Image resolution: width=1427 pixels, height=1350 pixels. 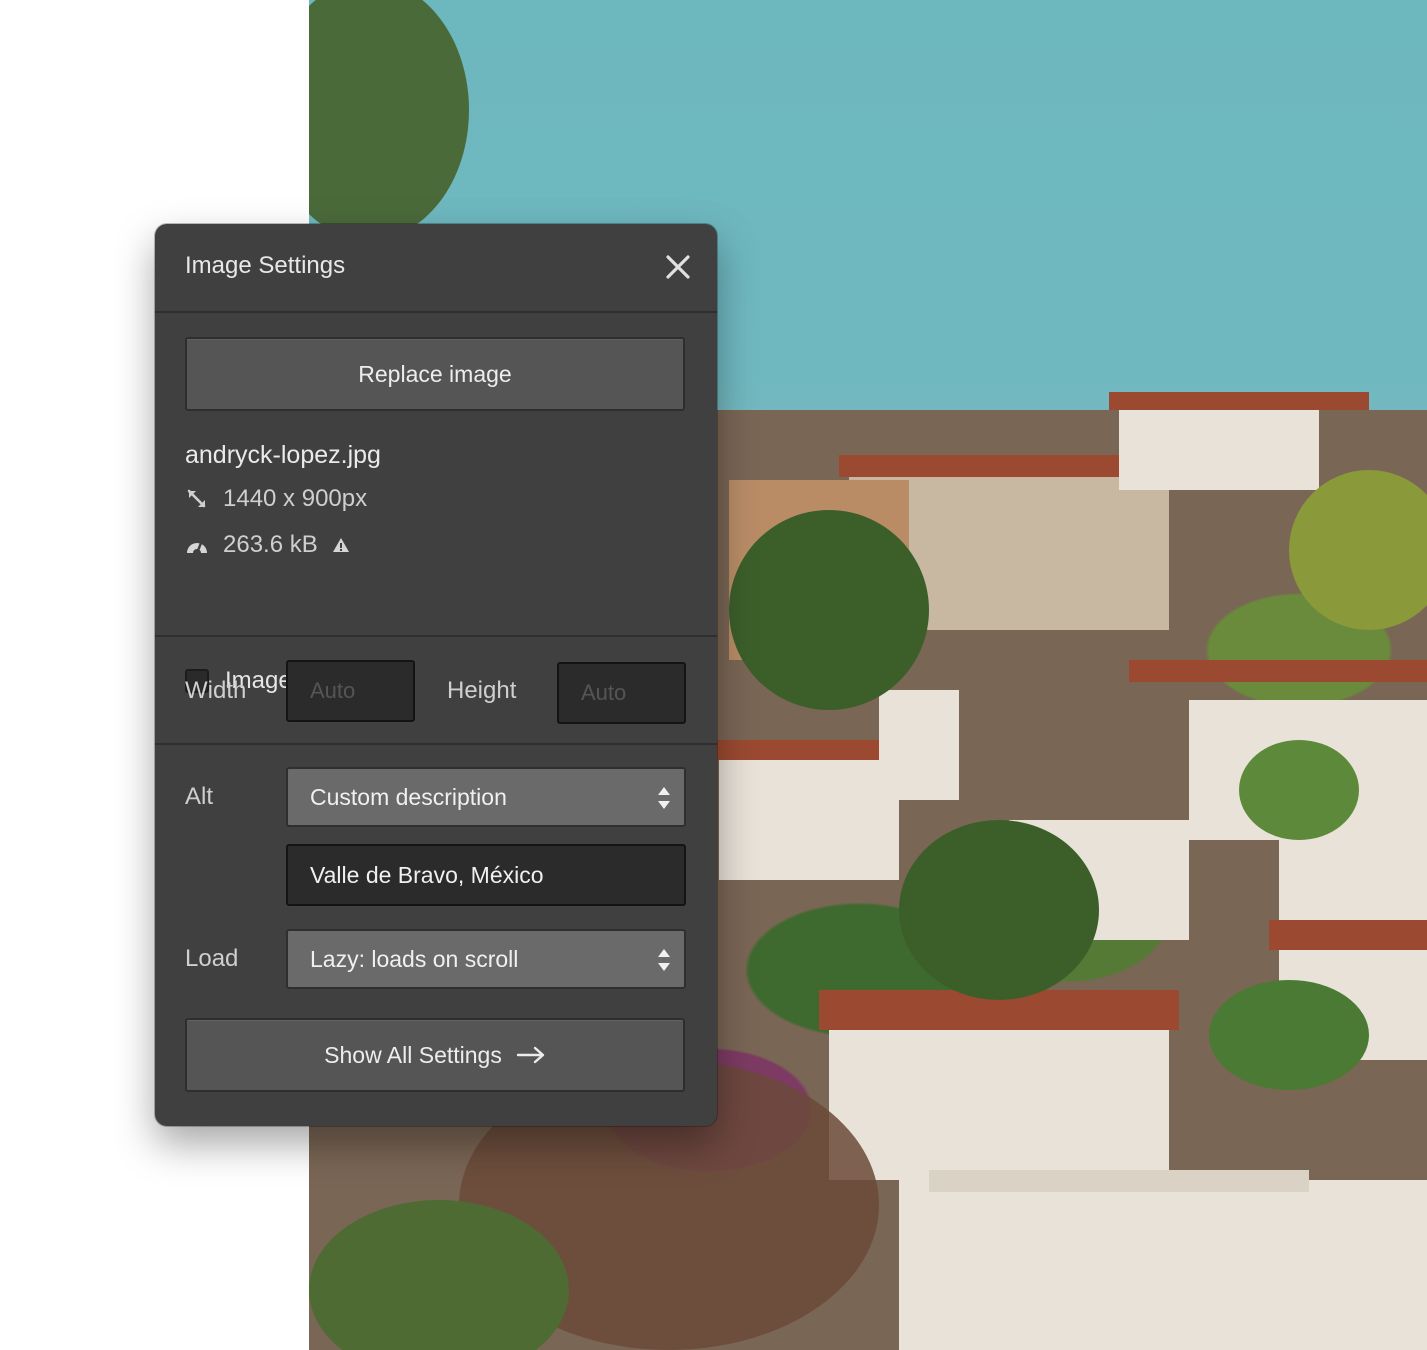 What do you see at coordinates (531, 1055) in the screenshot?
I see `arrow-right-icon` at bounding box center [531, 1055].